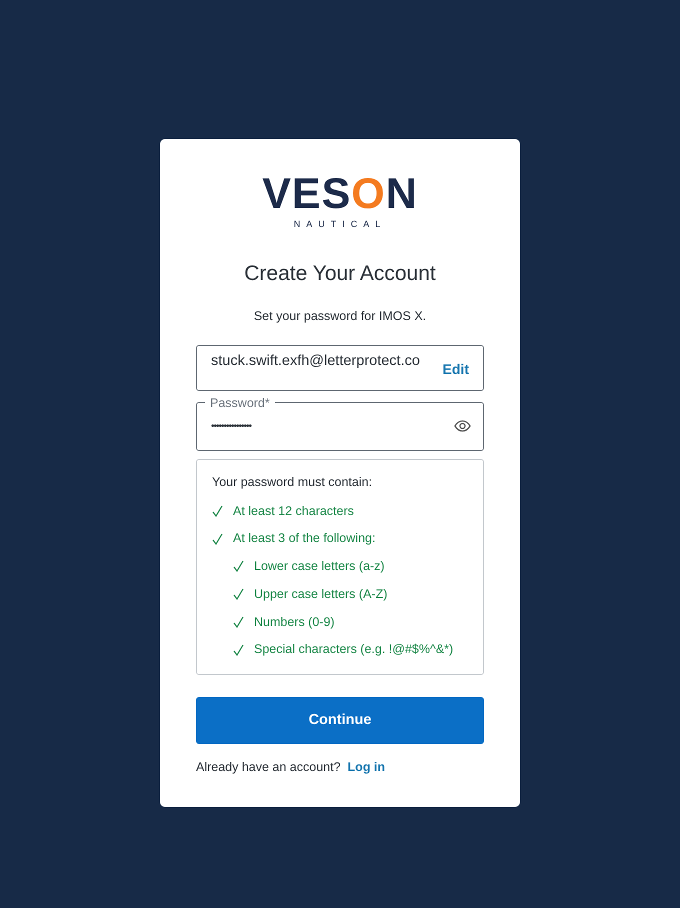  I want to click on subtitle-text: Set your password for IMOS X., so click(340, 316).